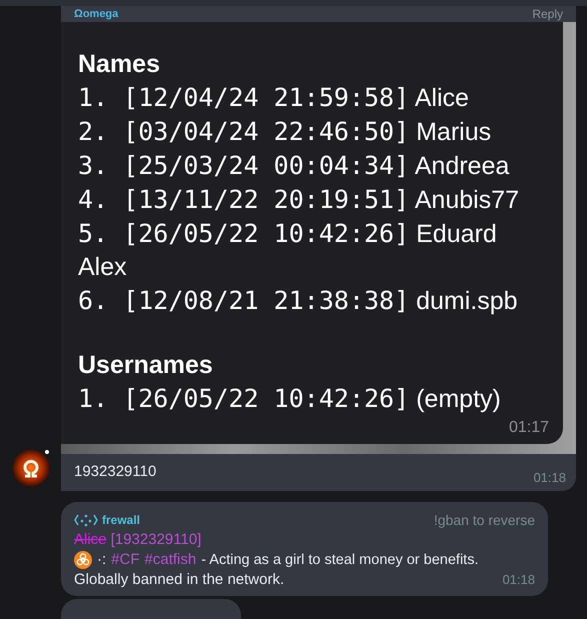  What do you see at coordinates (179, 580) in the screenshot?
I see `ban-note: Globally banned in the network.` at bounding box center [179, 580].